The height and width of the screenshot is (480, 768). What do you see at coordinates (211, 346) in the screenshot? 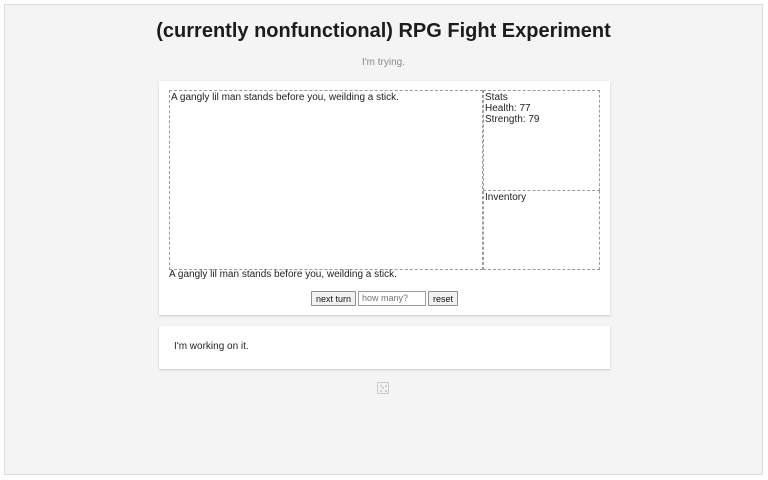
I see `message-text: I'm working on it.` at bounding box center [211, 346].